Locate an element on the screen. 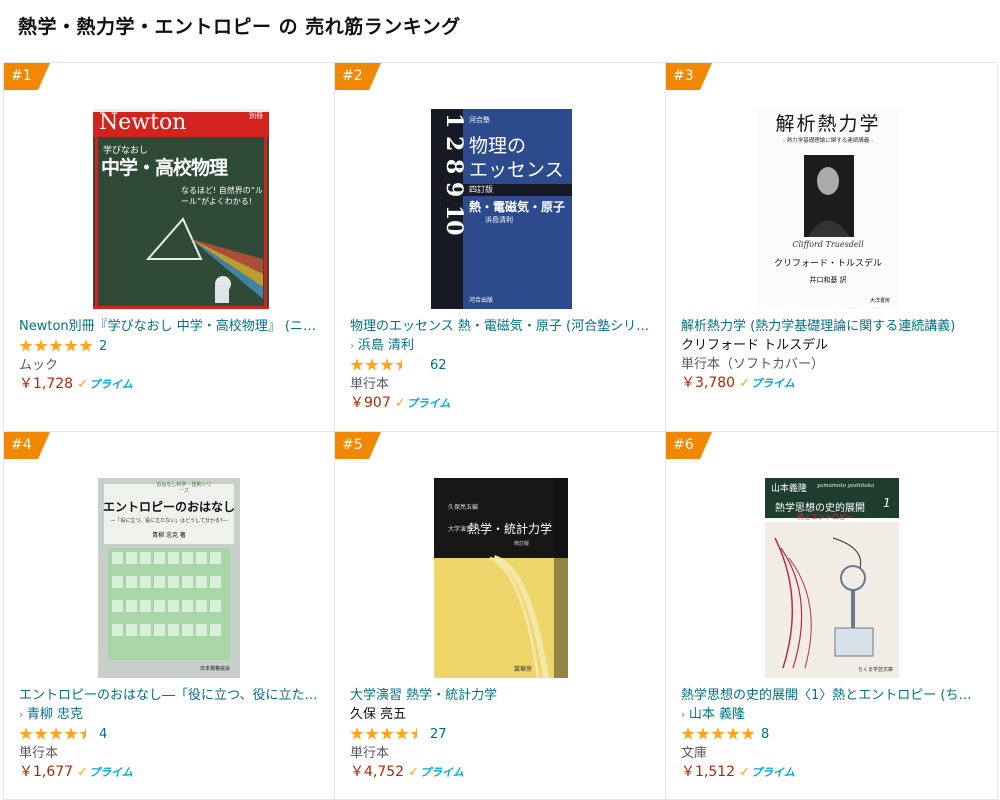 The image size is (1000, 800). product-title-link: 解析熱力学 (熱力学基礎理論に関する連続講義) is located at coordinates (833, 326).